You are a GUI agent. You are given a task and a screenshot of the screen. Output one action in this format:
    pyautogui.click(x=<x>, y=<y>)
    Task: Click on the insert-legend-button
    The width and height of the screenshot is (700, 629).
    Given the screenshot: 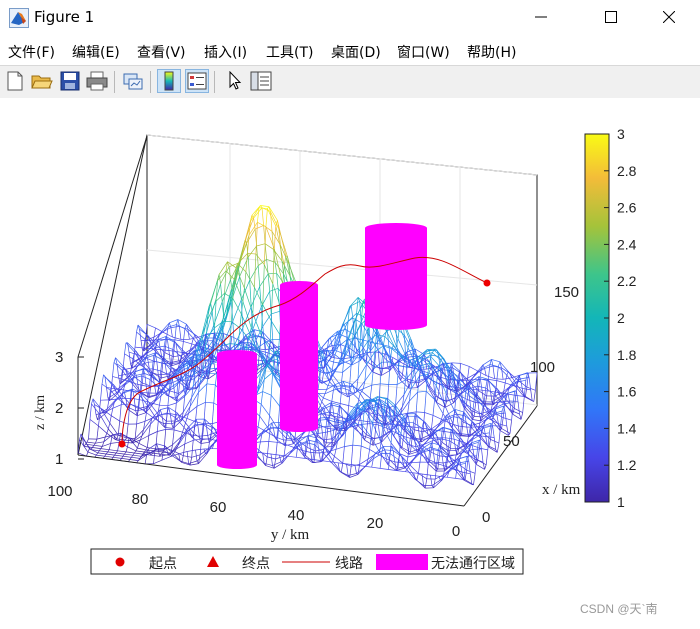 What is the action you would take?
    pyautogui.click(x=197, y=81)
    